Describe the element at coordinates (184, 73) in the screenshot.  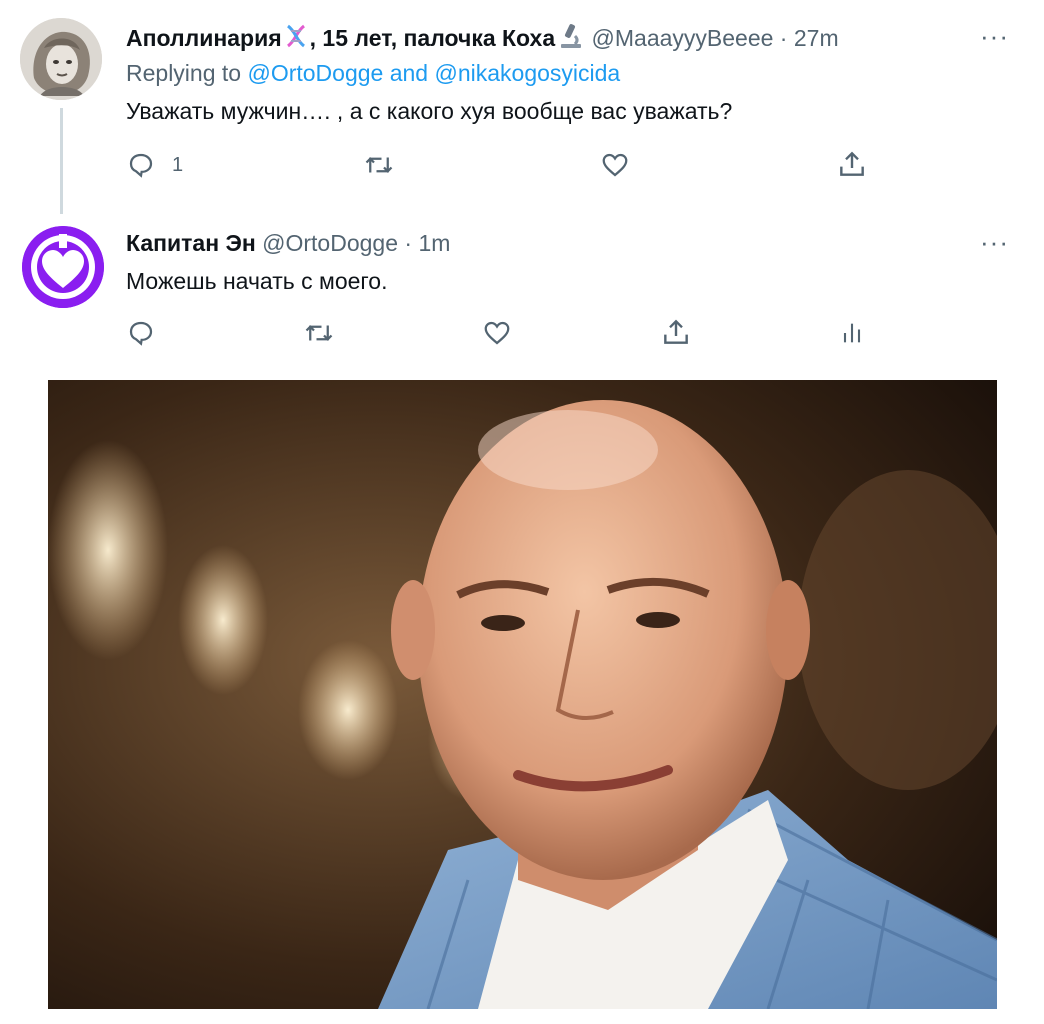
I see `replying-prefix: Replying to` at that location.